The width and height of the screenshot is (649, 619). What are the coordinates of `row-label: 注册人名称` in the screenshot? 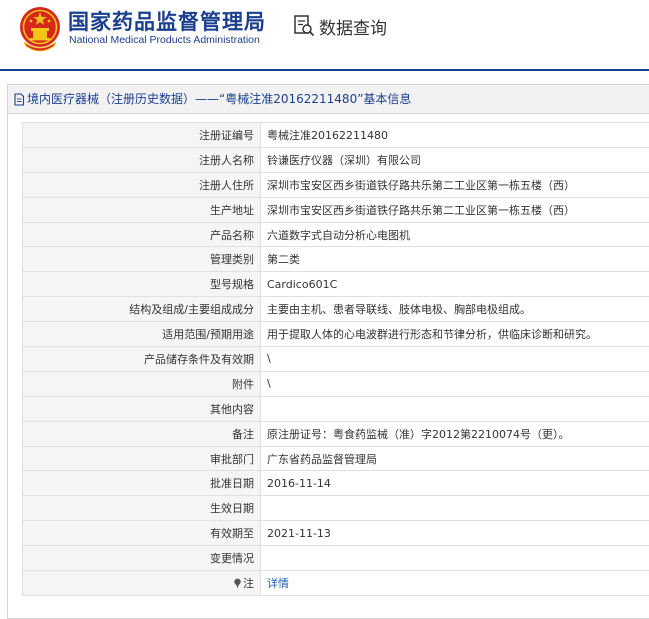 It's located at (141, 159).